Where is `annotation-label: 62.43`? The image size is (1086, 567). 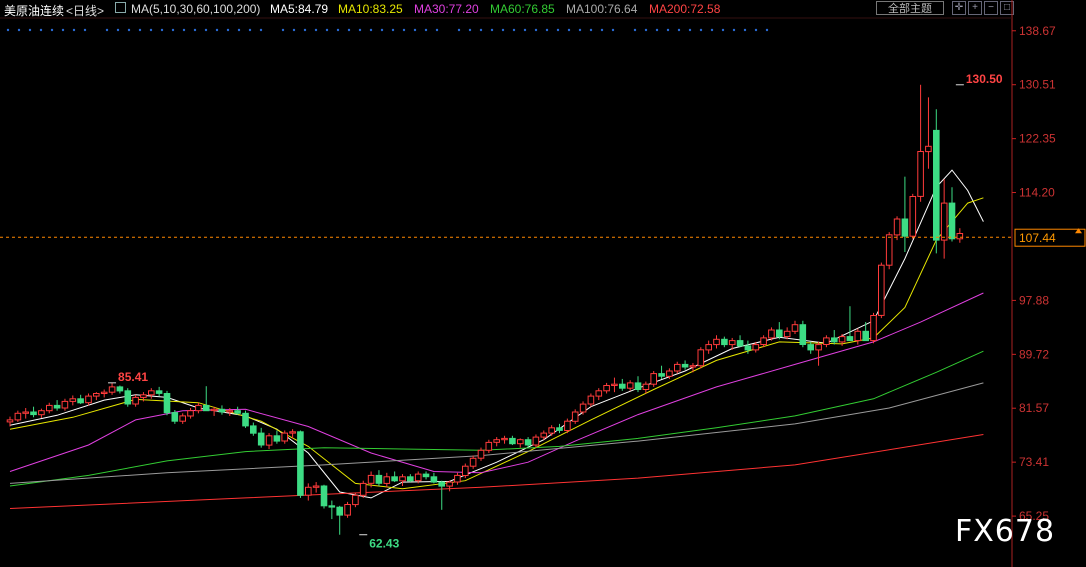
annotation-label: 62.43 is located at coordinates (384, 544).